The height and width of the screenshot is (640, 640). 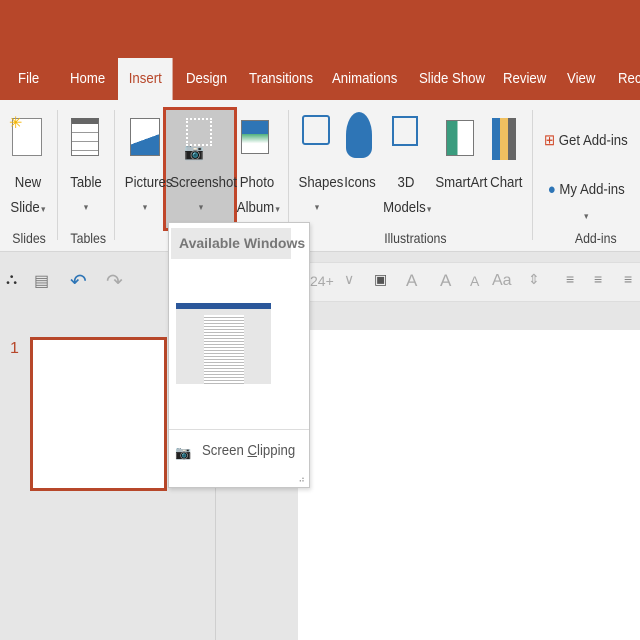 What do you see at coordinates (524, 79) in the screenshot?
I see `tab-review: Review` at bounding box center [524, 79].